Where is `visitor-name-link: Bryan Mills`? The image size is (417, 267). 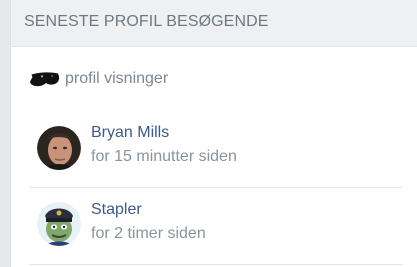 visitor-name-link: Bryan Mills is located at coordinates (130, 133).